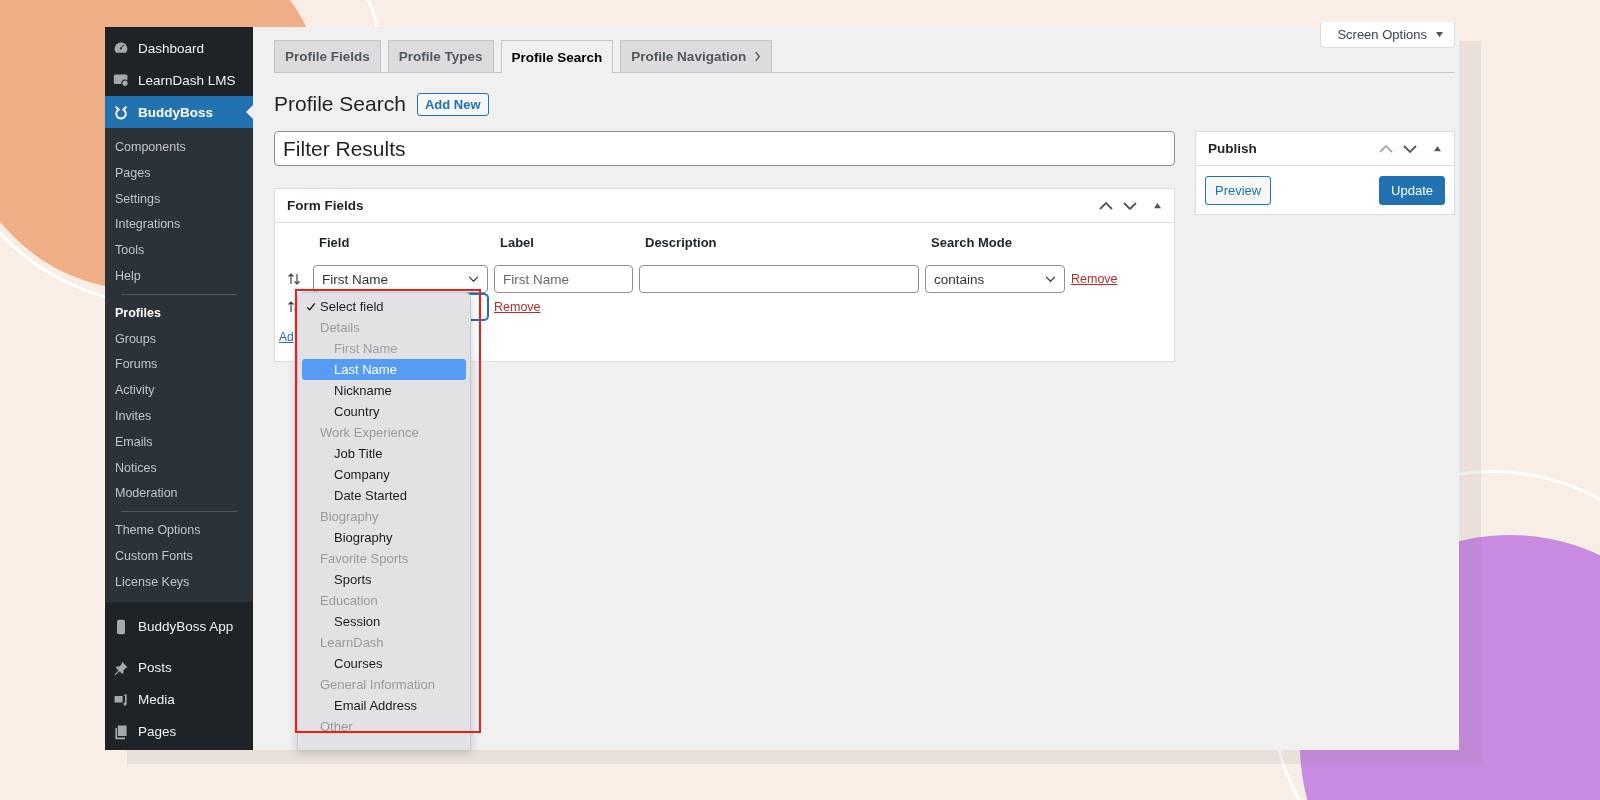 The image size is (1600, 800). I want to click on sidebar-item: Pages, so click(179, 731).